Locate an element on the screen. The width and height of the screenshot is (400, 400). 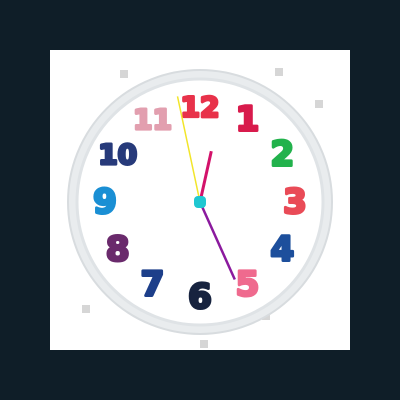
numeral-5: 5 is located at coordinates (248, 284).